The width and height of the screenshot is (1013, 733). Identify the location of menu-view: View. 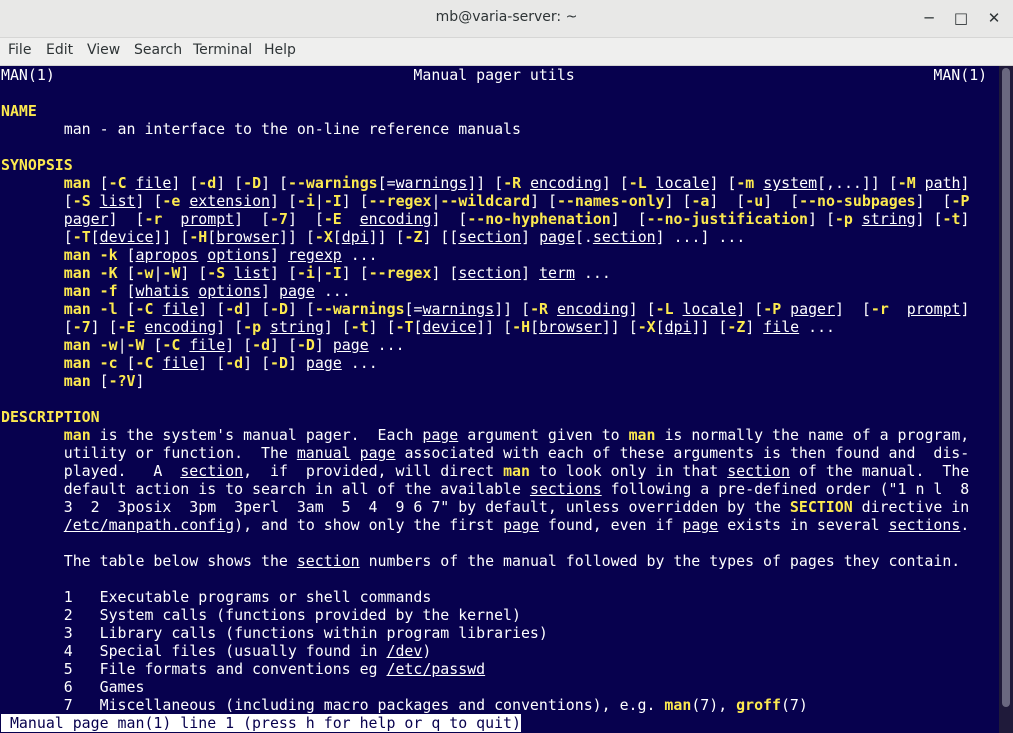
(103, 50).